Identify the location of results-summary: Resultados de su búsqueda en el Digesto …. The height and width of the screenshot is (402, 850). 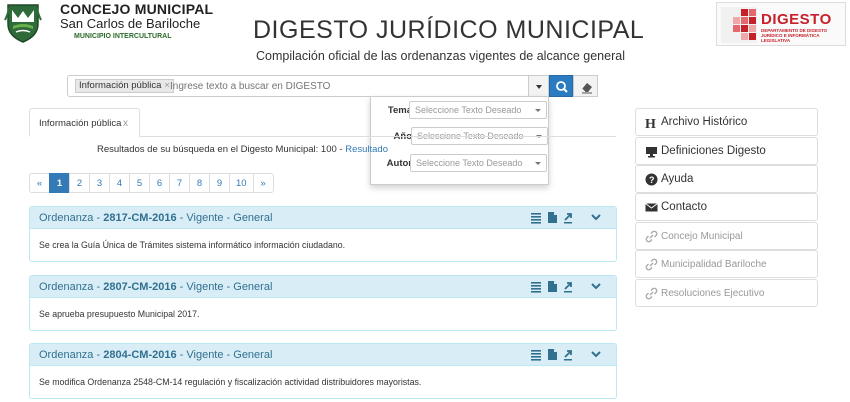
(242, 149).